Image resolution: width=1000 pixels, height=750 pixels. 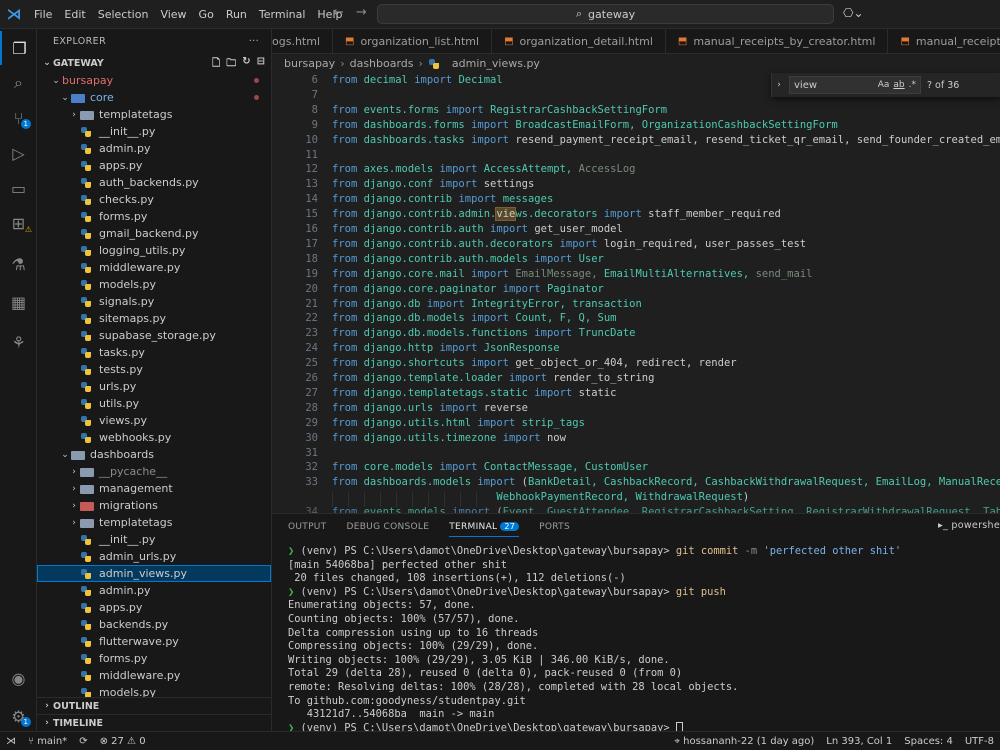 I want to click on file-item: gmail_backend.py, so click(x=154, y=233).